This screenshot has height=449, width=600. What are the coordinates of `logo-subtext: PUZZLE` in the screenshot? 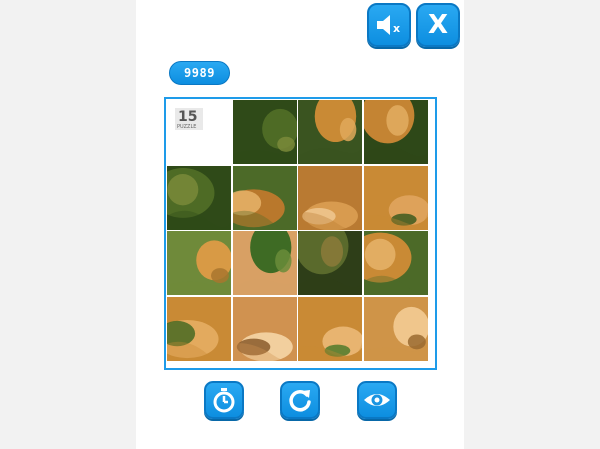 It's located at (187, 127).